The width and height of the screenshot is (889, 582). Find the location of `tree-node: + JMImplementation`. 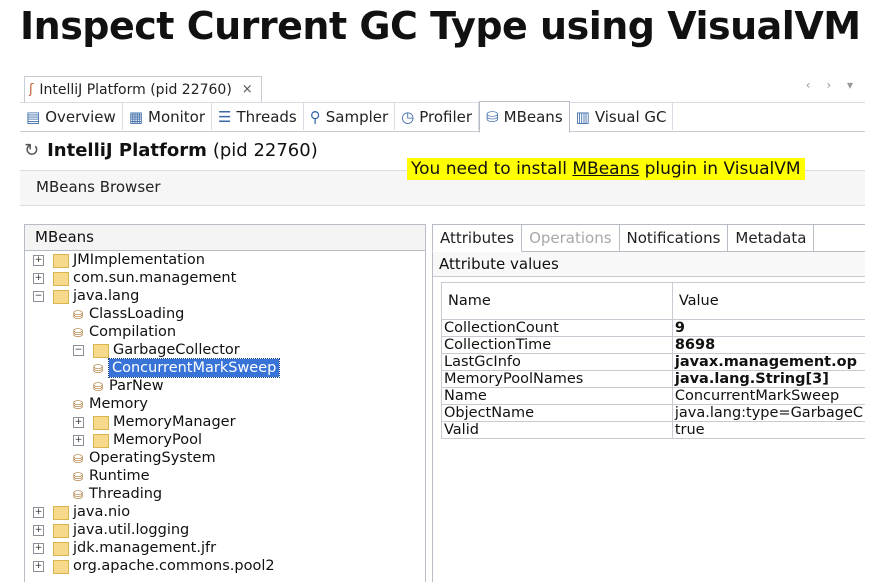

tree-node: + JMImplementation is located at coordinates (225, 260).